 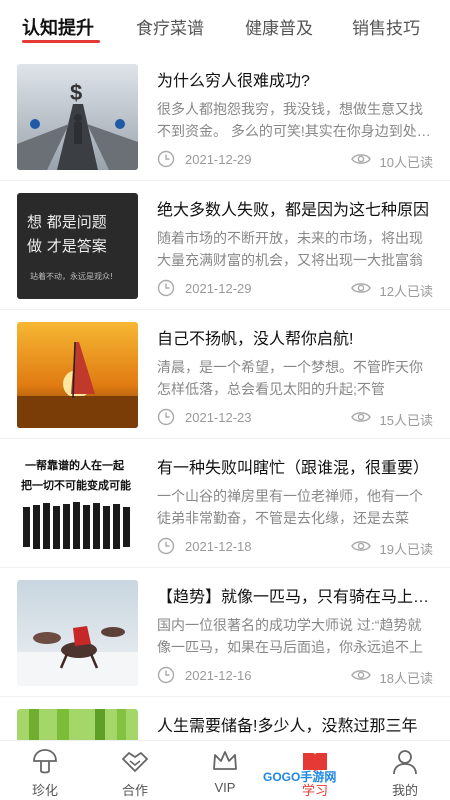 I want to click on article-summary: 一个山谷的禅房里有一位老禅师，他有一个徒弟非常勤奋，不管是去化缘，还是去菜, so click(x=290, y=507).